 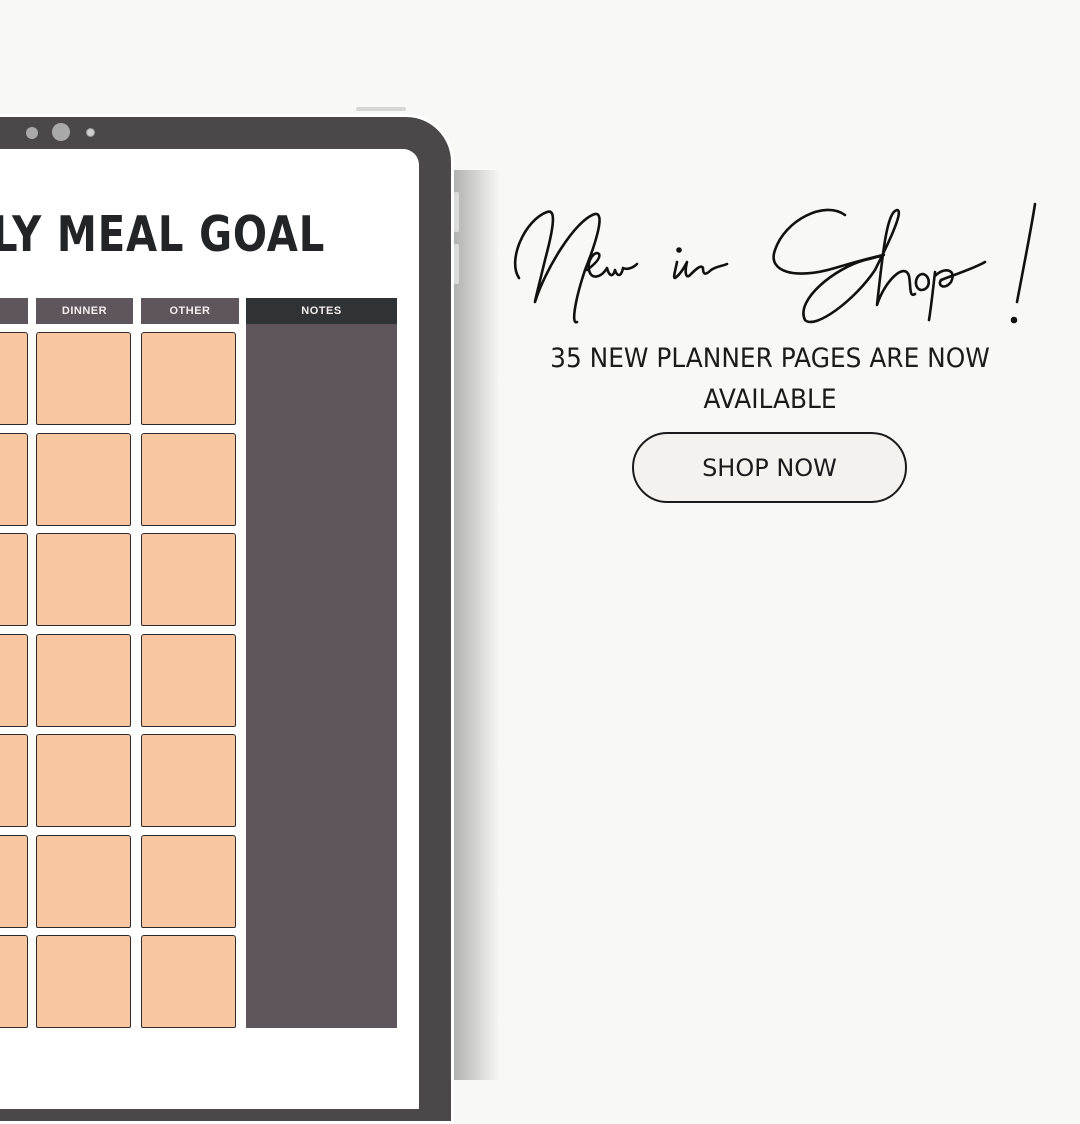 I want to click on tablet-volume-down, so click(x=456, y=264).